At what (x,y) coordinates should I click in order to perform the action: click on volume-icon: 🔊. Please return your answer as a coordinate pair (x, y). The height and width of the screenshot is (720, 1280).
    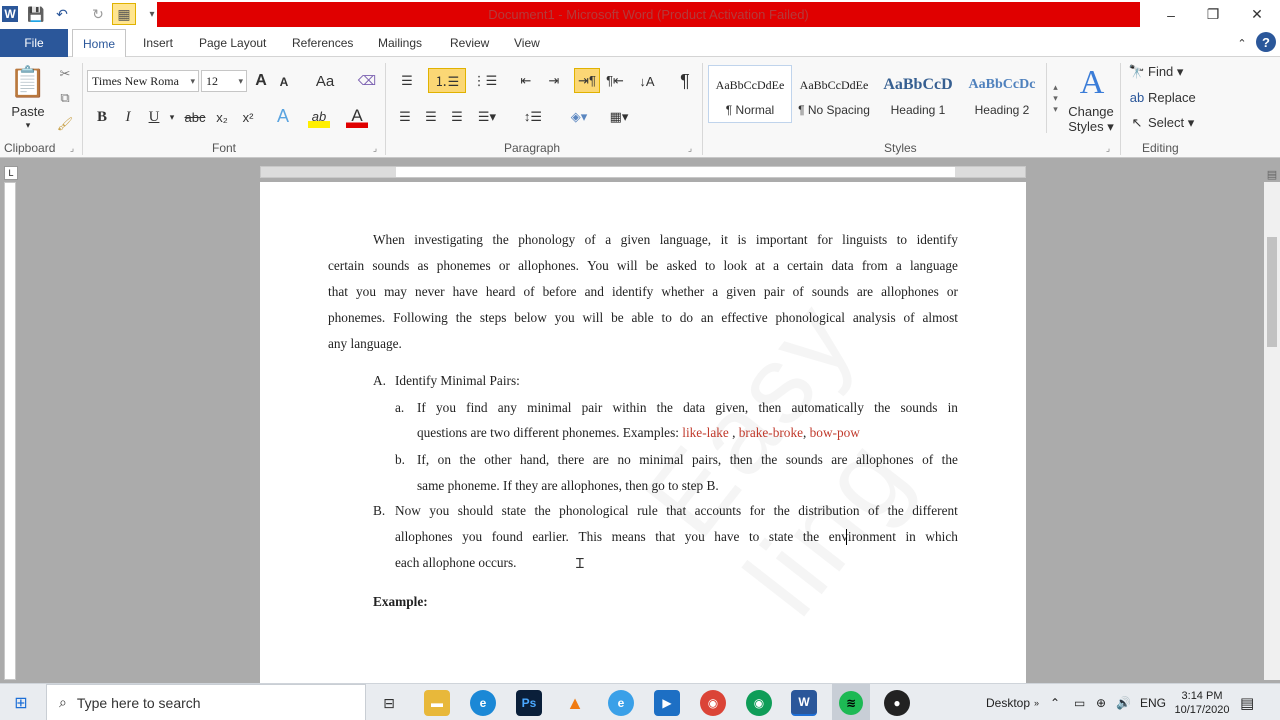
    Looking at the image, I should click on (1123, 702).